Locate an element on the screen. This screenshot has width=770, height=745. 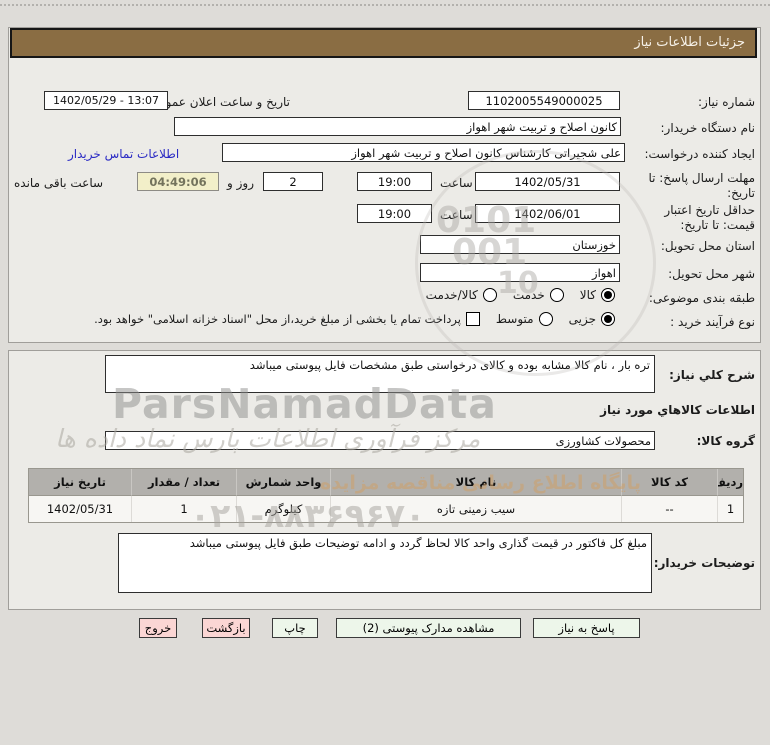
radio-option-partial: جزیی is located at coordinates (592, 319).